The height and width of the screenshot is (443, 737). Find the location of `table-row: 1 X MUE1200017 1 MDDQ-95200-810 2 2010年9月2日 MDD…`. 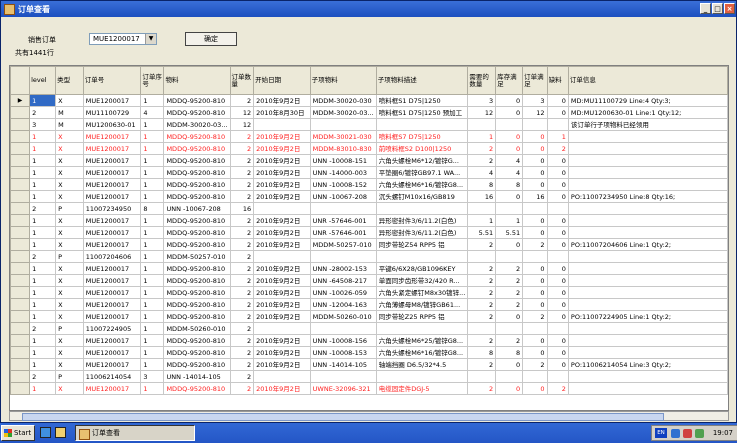

table-row: 1 X MUE1200017 1 MDDQ-95200-810 2 2010年9月2日 MDD… is located at coordinates (369, 316).